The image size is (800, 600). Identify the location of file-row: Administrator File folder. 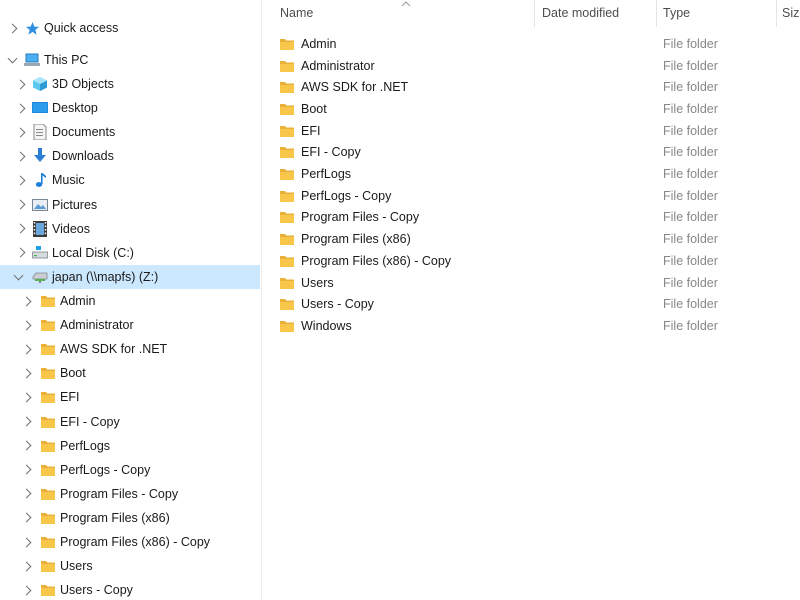
(539, 66).